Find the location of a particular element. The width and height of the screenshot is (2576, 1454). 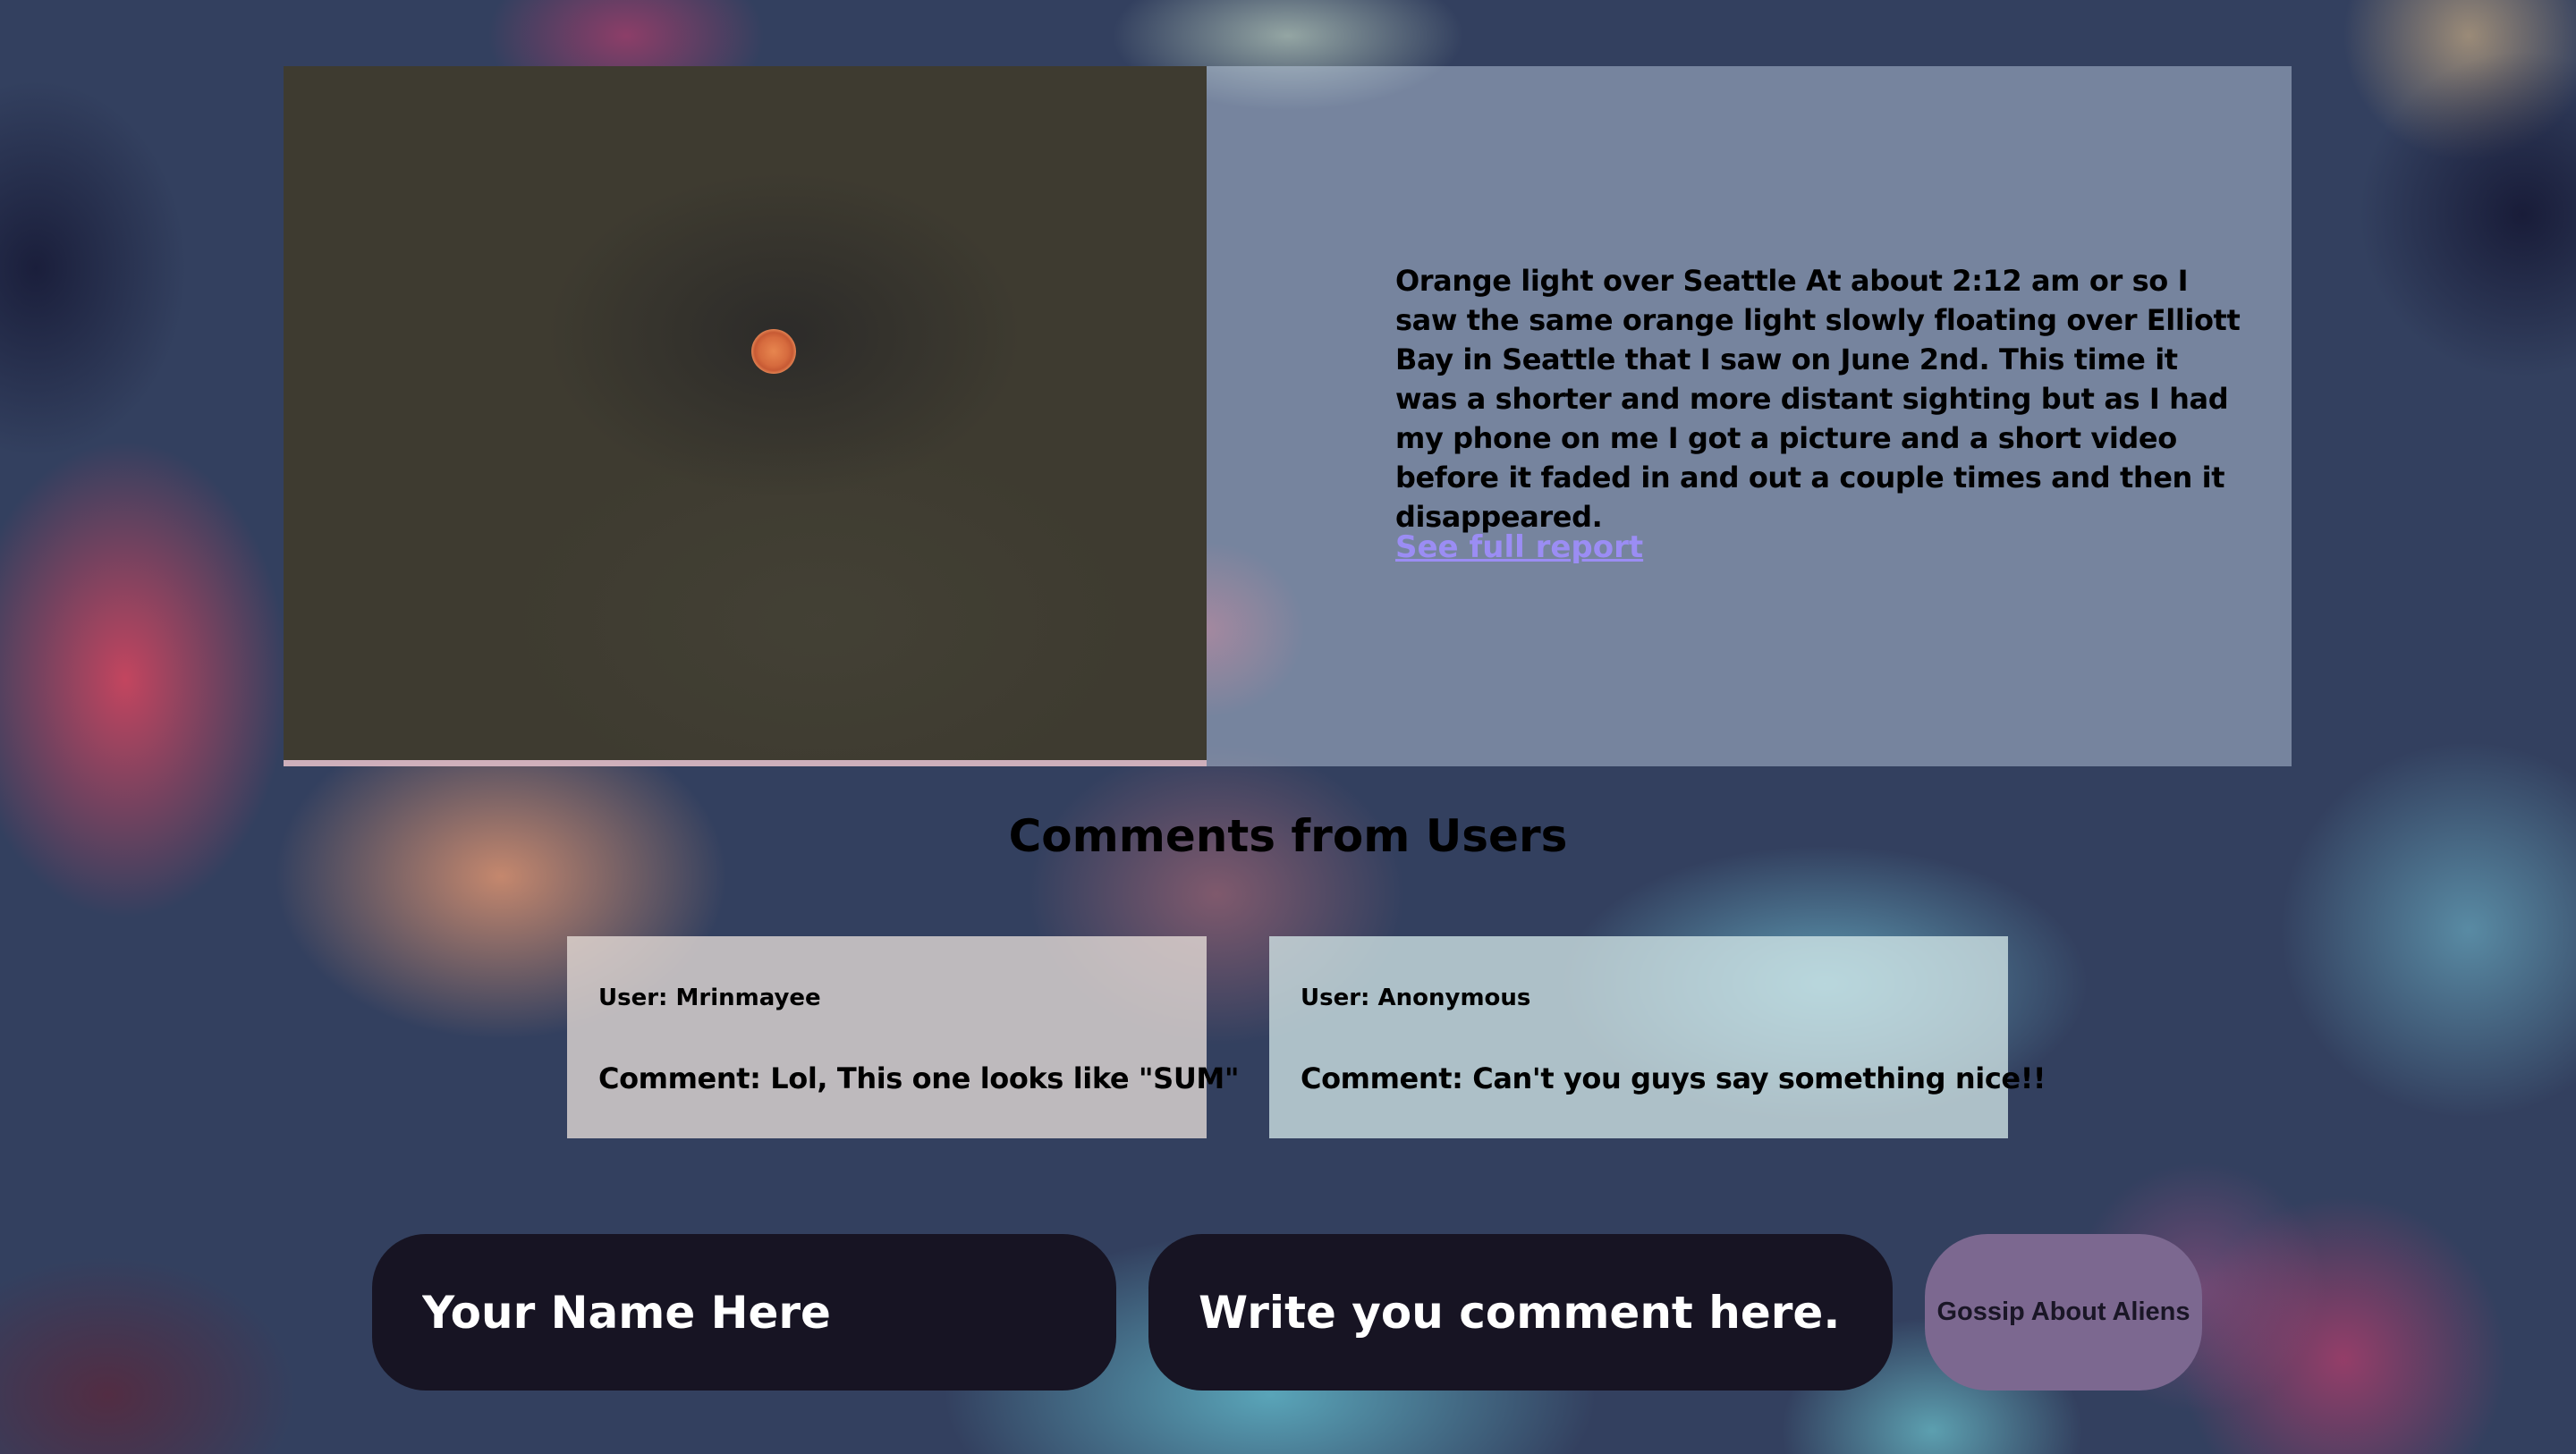

orange-light-orb is located at coordinates (773, 352).